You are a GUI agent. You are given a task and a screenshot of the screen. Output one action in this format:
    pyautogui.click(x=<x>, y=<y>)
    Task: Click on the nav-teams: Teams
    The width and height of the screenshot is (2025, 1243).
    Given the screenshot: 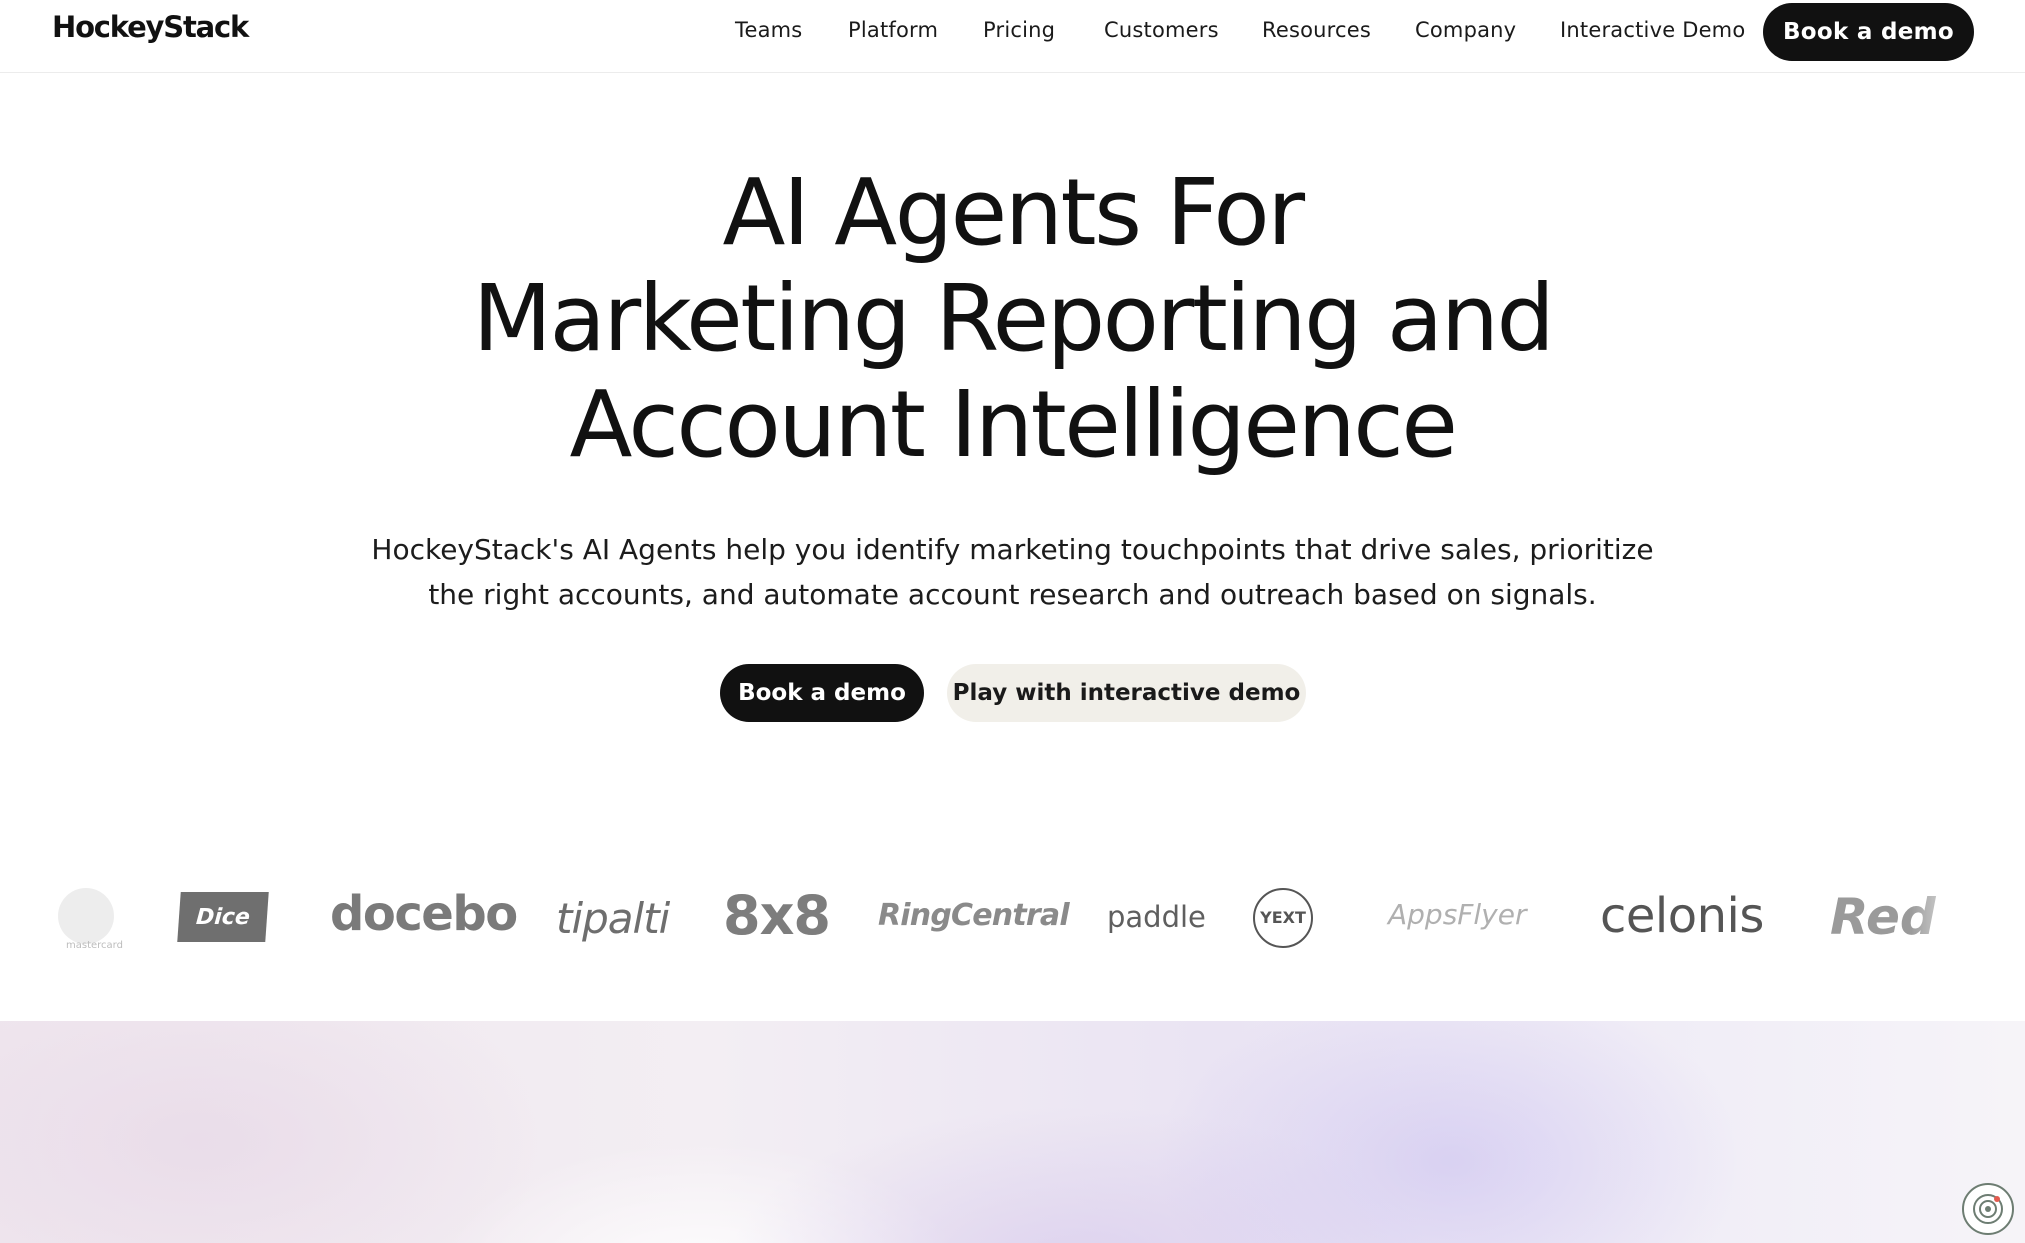 What is the action you would take?
    pyautogui.click(x=768, y=30)
    